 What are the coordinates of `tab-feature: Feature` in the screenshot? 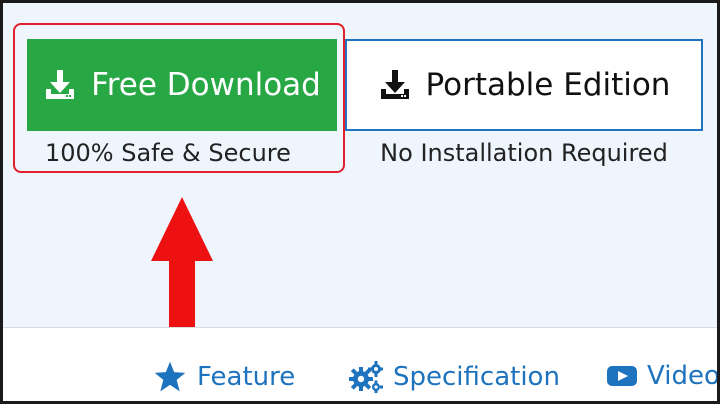 It's located at (224, 377).